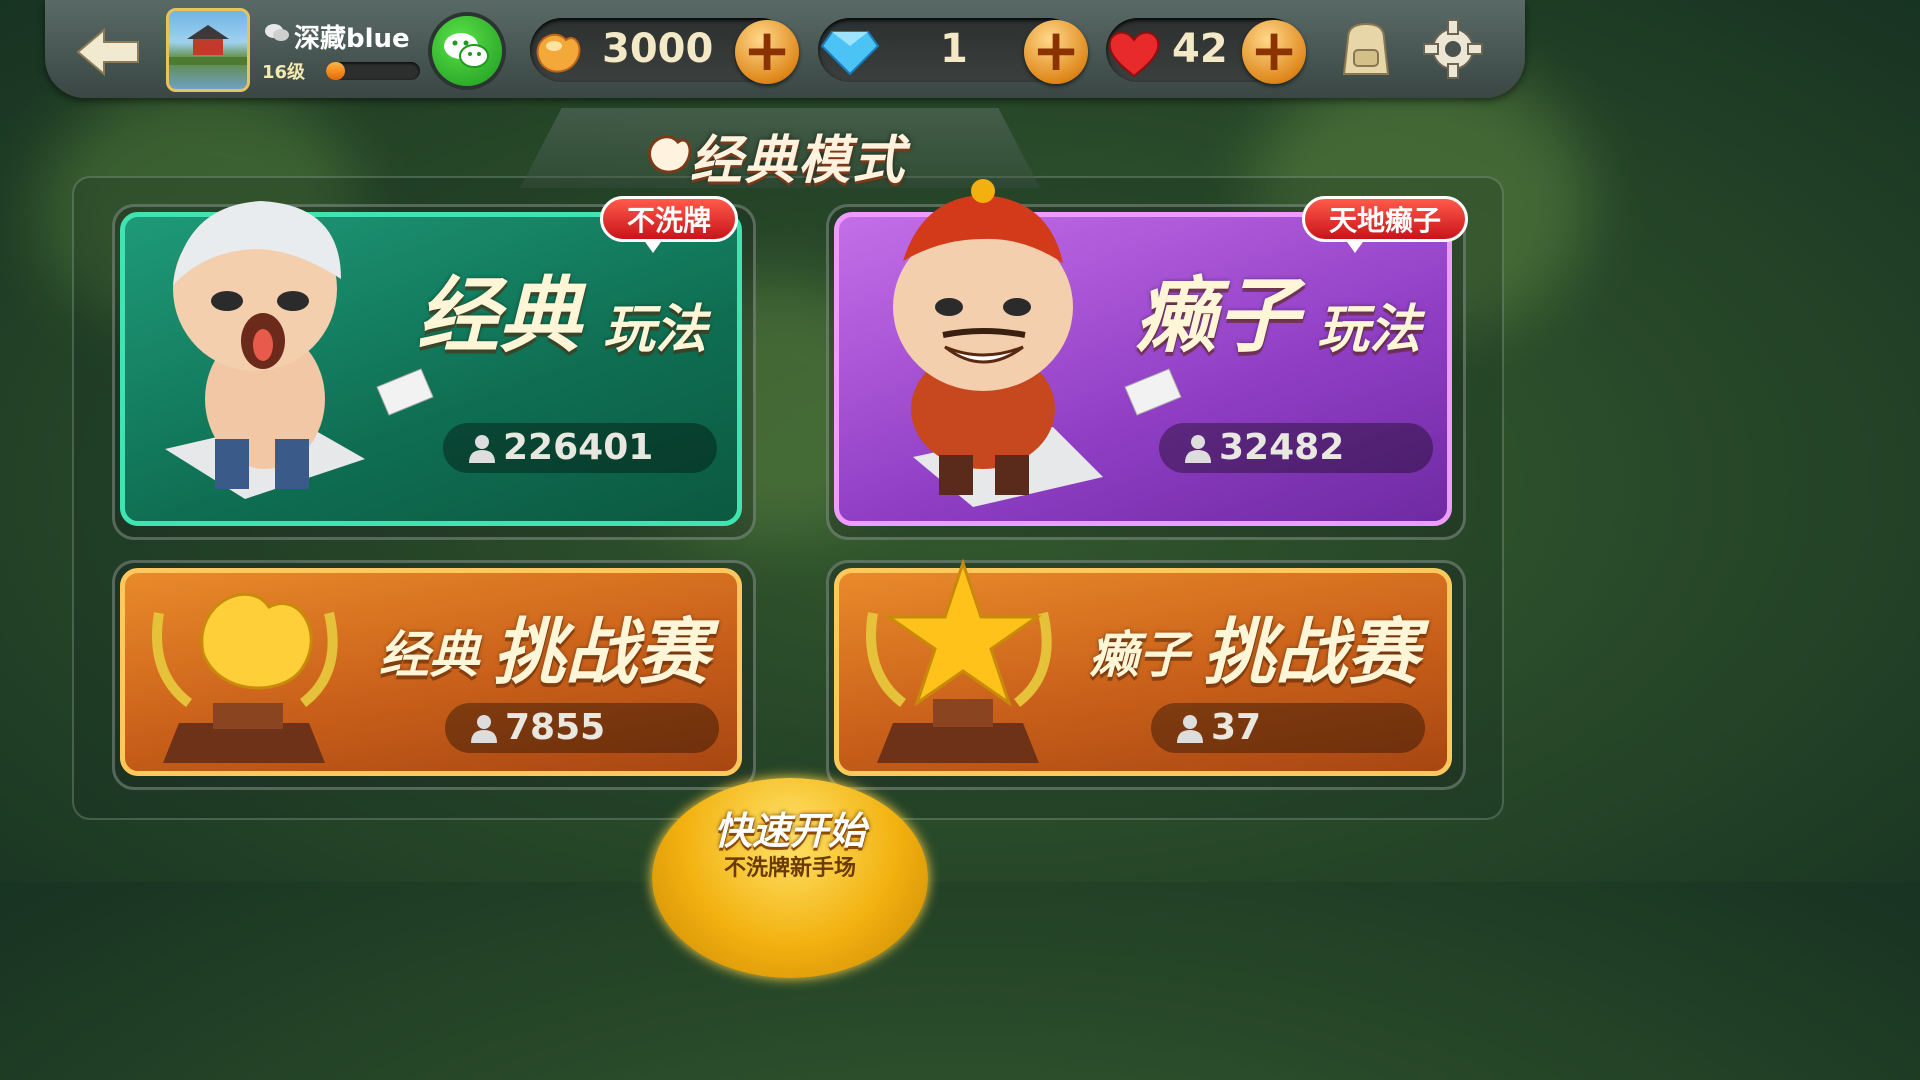 The height and width of the screenshot is (1080, 1920). Describe the element at coordinates (284, 72) in the screenshot. I see `level-label: 16级` at that location.